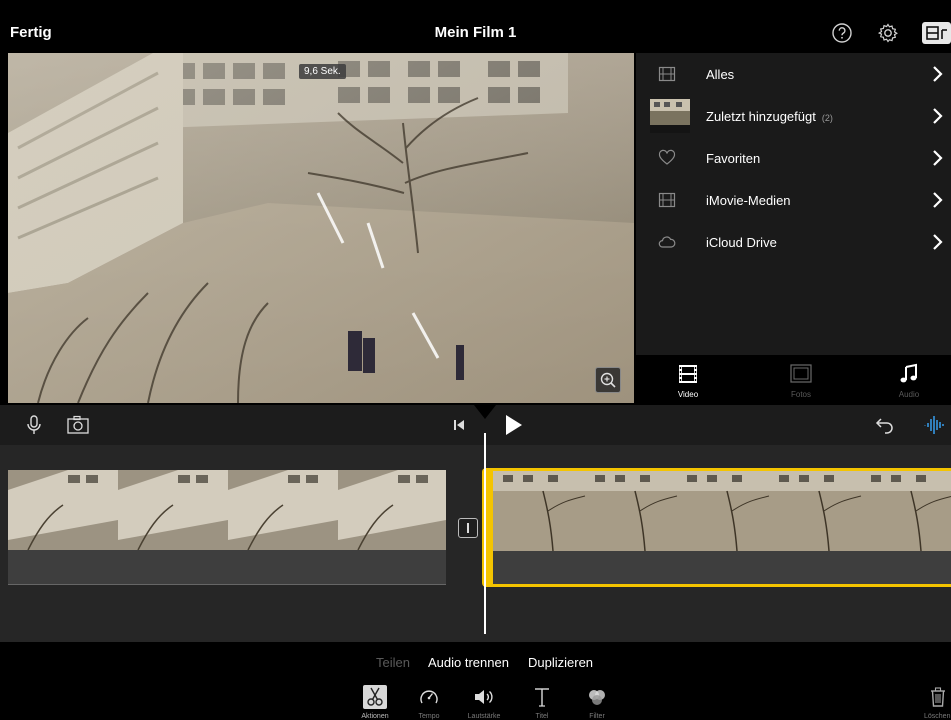 The height and width of the screenshot is (720, 951). I want to click on tool-titles: Titel, so click(542, 702).